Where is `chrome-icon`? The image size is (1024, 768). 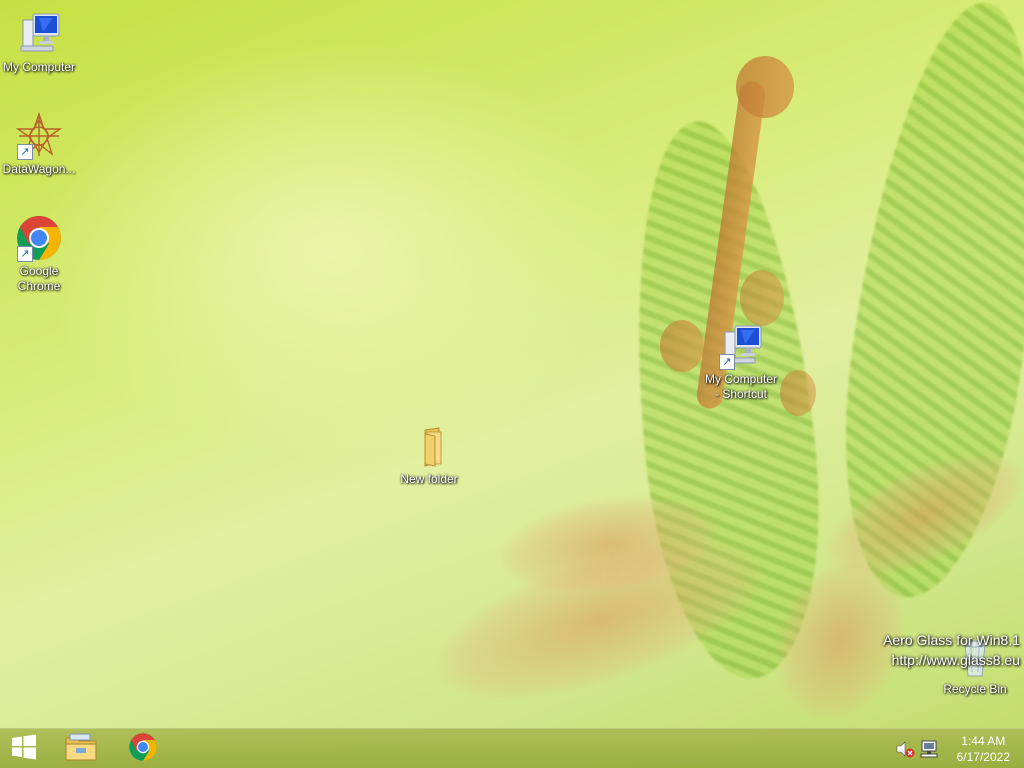 chrome-icon is located at coordinates (143, 749).